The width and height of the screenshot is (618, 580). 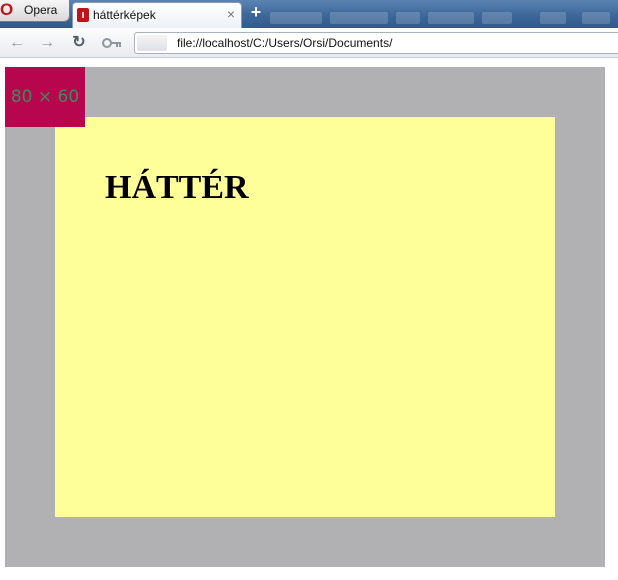 I want to click on opera-menu-label: Opera, so click(x=41, y=10).